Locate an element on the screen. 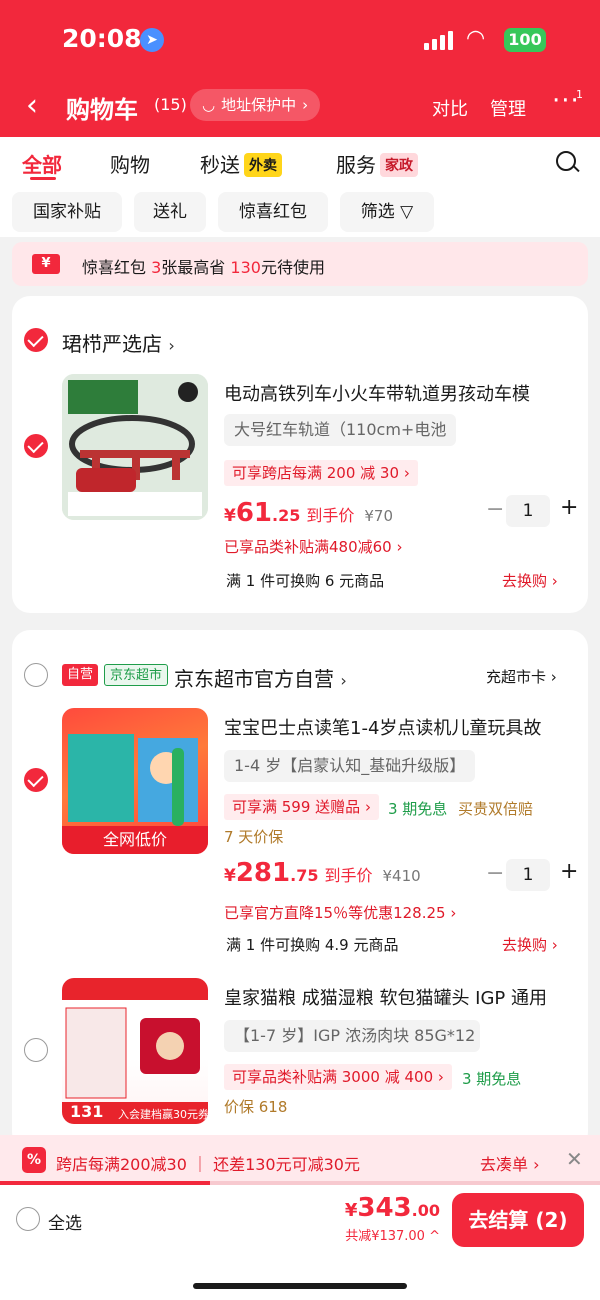 The width and height of the screenshot is (600, 1300). cellular-signal-icon is located at coordinates (438, 40).